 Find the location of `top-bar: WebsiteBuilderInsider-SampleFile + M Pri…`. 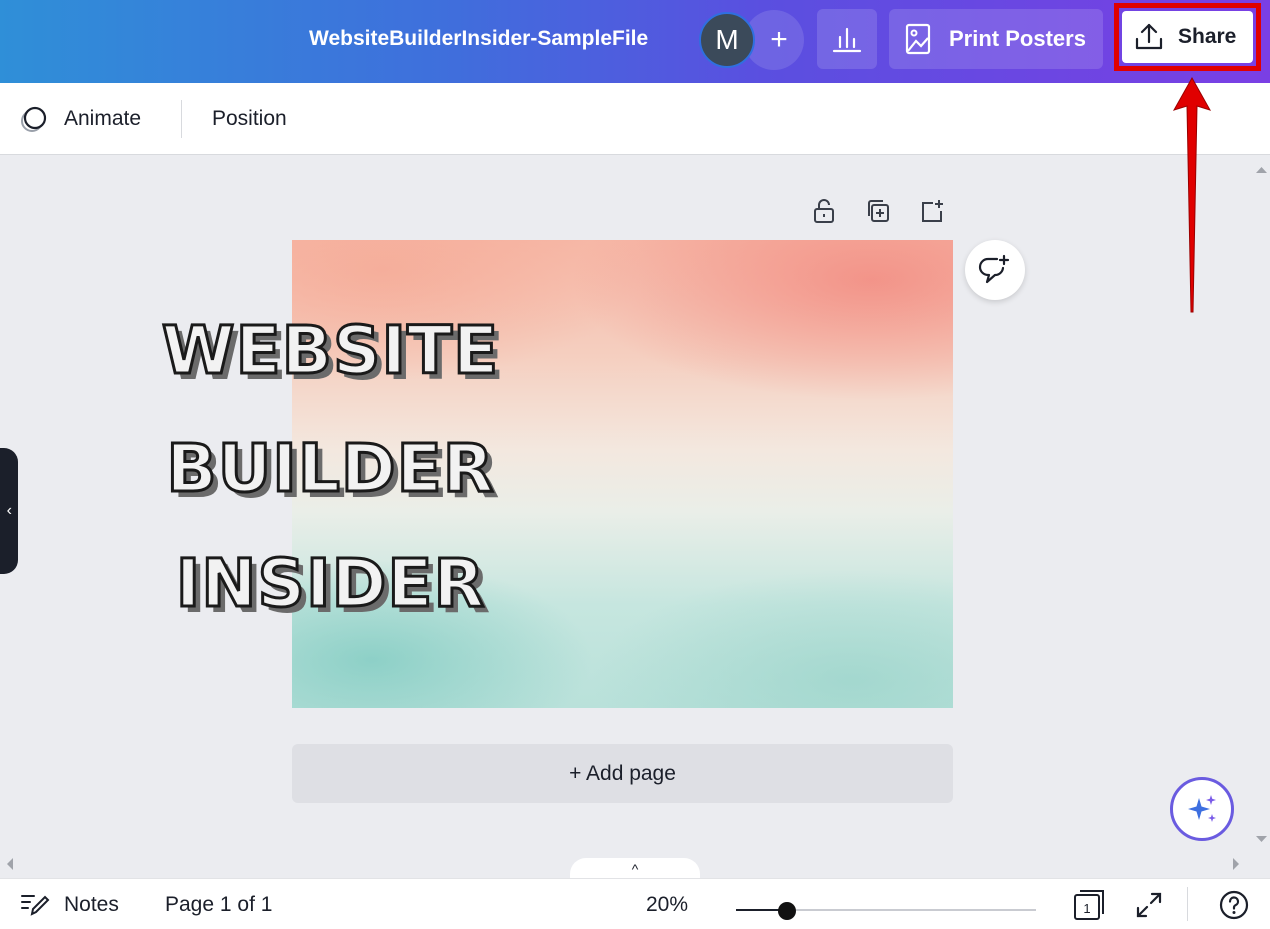

top-bar: WebsiteBuilderInsider-SampleFile + M Pri… is located at coordinates (635, 41).